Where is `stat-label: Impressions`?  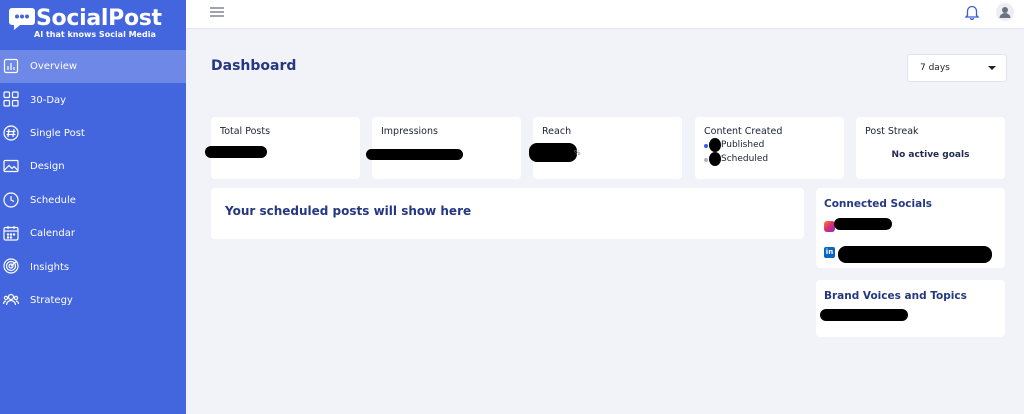
stat-label: Impressions is located at coordinates (409, 131).